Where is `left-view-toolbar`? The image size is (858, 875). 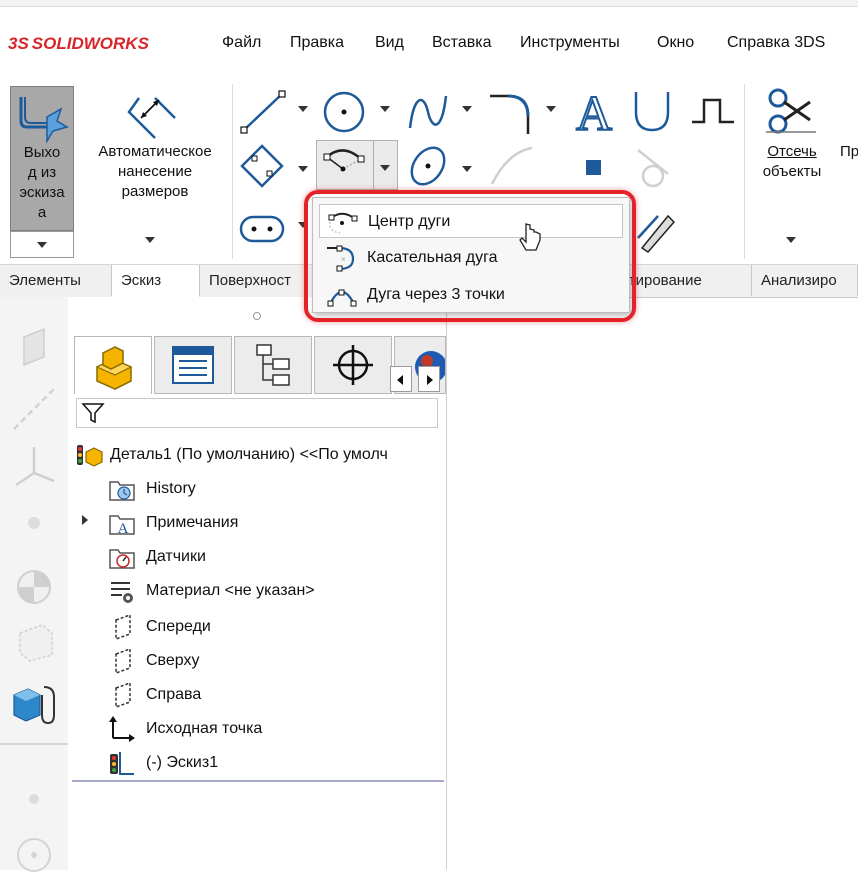
left-view-toolbar is located at coordinates (34, 584).